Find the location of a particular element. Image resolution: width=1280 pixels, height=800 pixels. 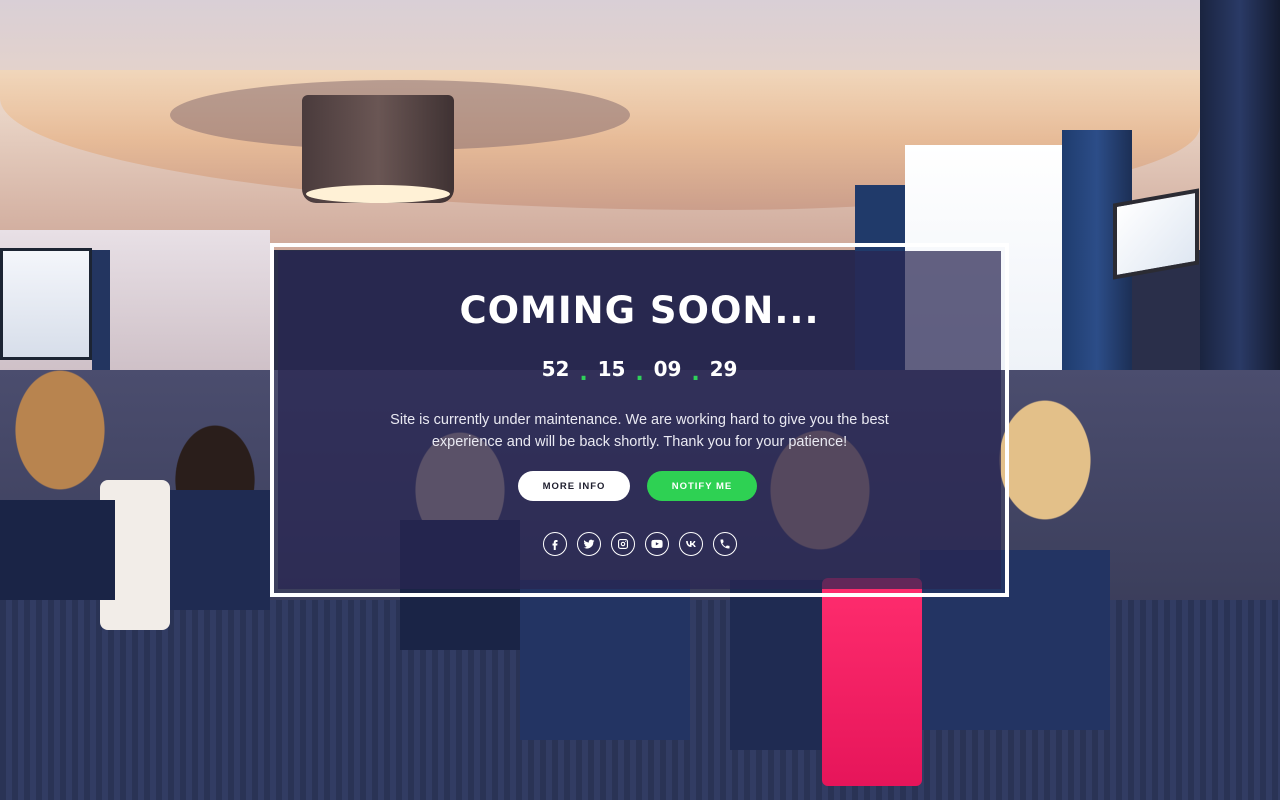

notify-me-button: NOTIFY ME is located at coordinates (702, 486).